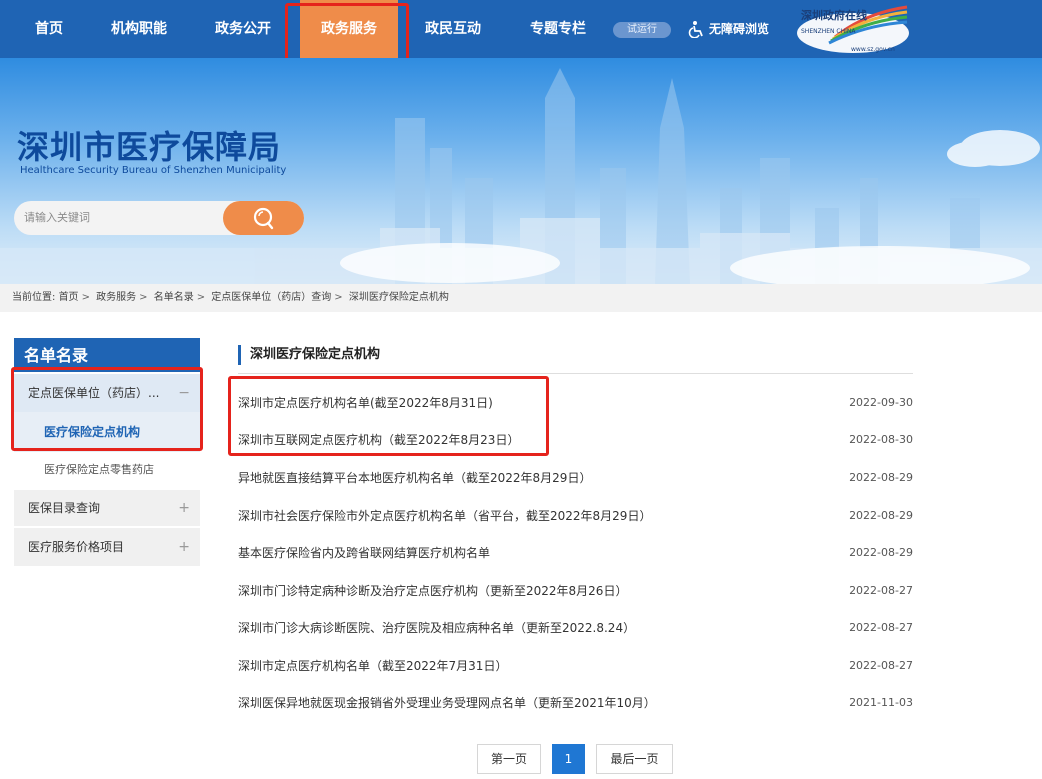 The width and height of the screenshot is (1042, 779). What do you see at coordinates (436, 628) in the screenshot?
I see `list-item-title: 深圳市门诊大病诊断医院、治疗医院及相应病种名单（更新至2022.8.24）` at bounding box center [436, 628].